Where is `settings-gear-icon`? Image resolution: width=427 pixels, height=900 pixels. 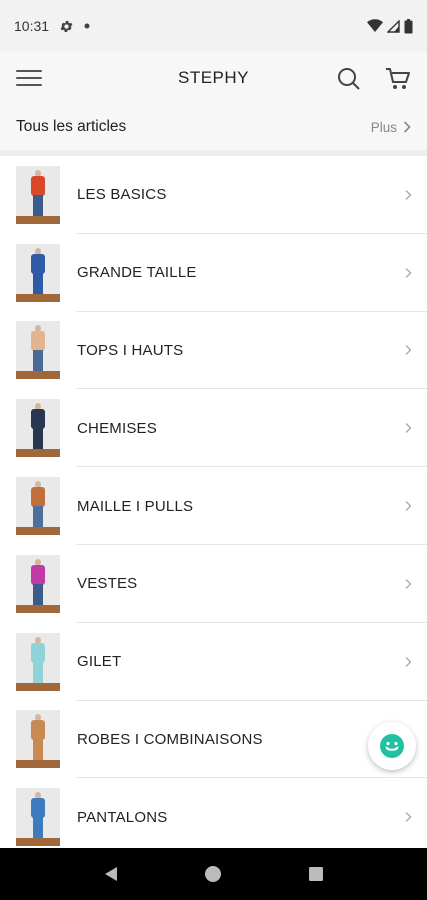
settings-gear-icon is located at coordinates (66, 26).